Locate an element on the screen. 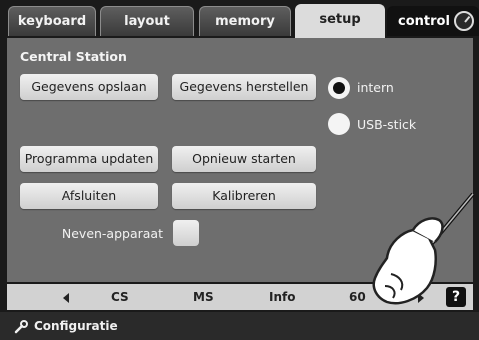  nav-item-ms: MS is located at coordinates (203, 297).